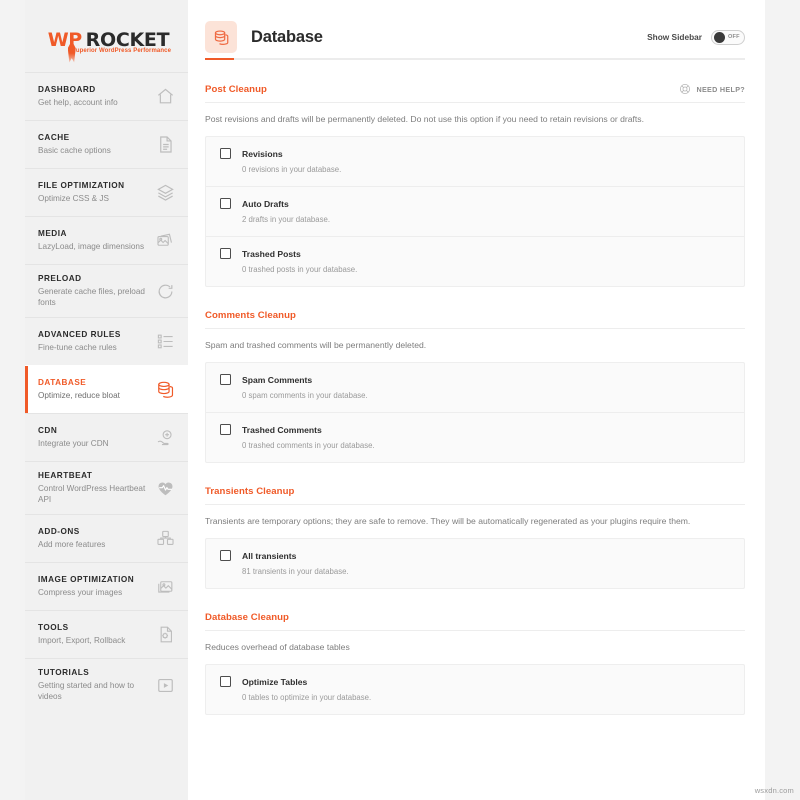 The image size is (800, 800). Describe the element at coordinates (308, 446) in the screenshot. I see `option-count-text: 0 trashed comments in your database.` at that location.